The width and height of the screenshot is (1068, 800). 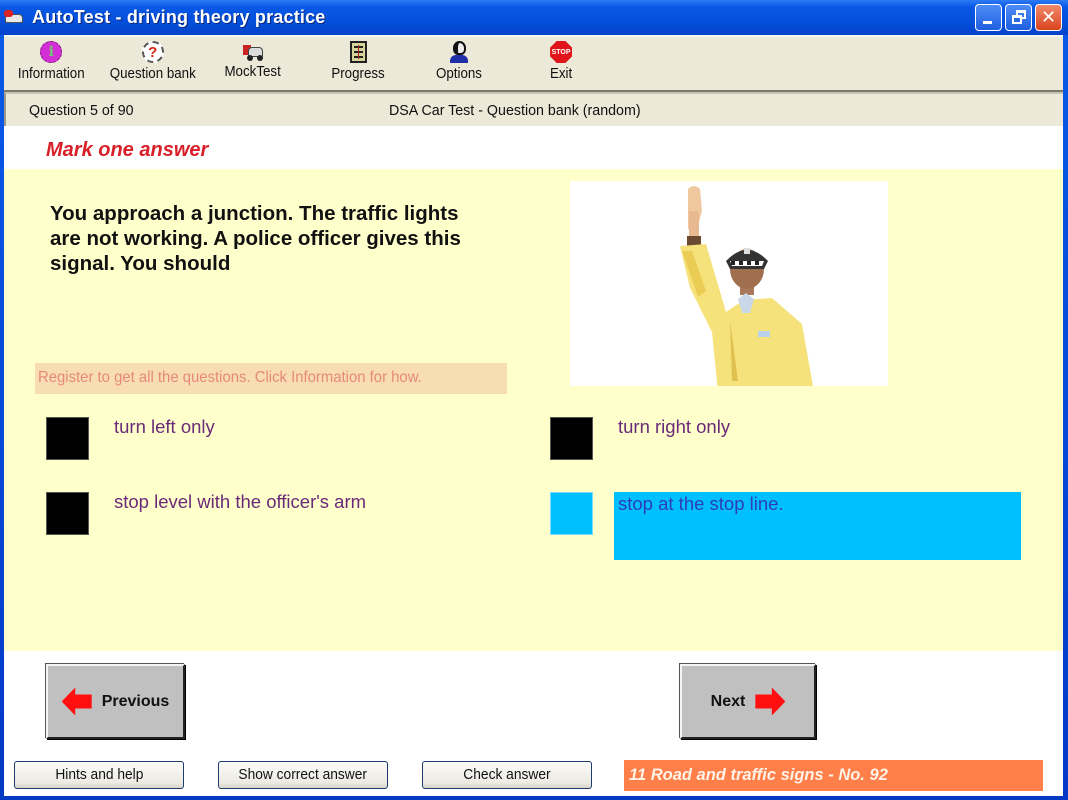 I want to click on toolbar-label: Options, so click(x=458, y=74).